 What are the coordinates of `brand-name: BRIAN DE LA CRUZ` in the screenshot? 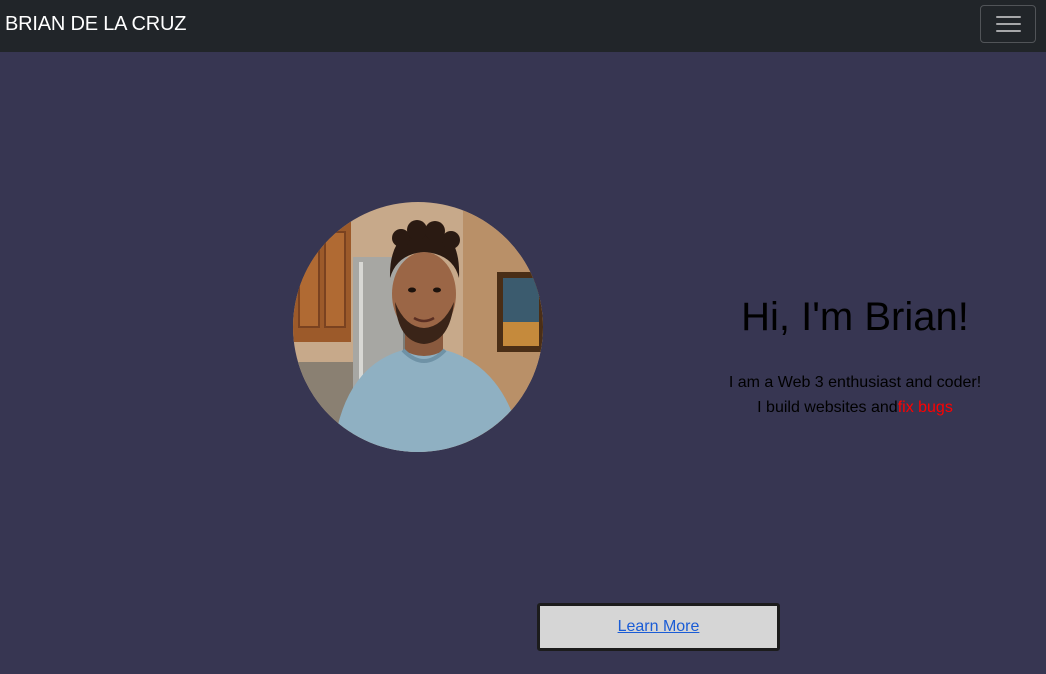 It's located at (95, 24).